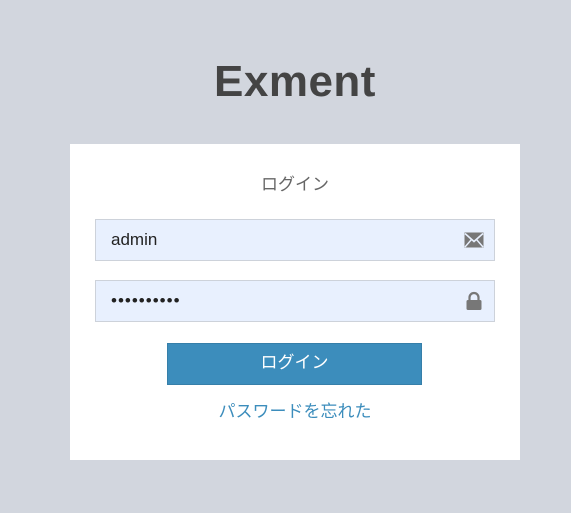 This screenshot has width=571, height=513. I want to click on login-button: ログイン, so click(294, 364).